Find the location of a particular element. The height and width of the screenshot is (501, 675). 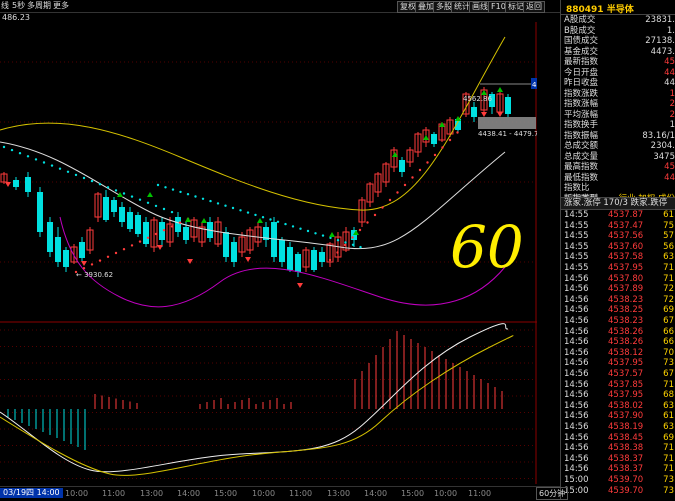

price-head: 486.23 is located at coordinates (16, 17).